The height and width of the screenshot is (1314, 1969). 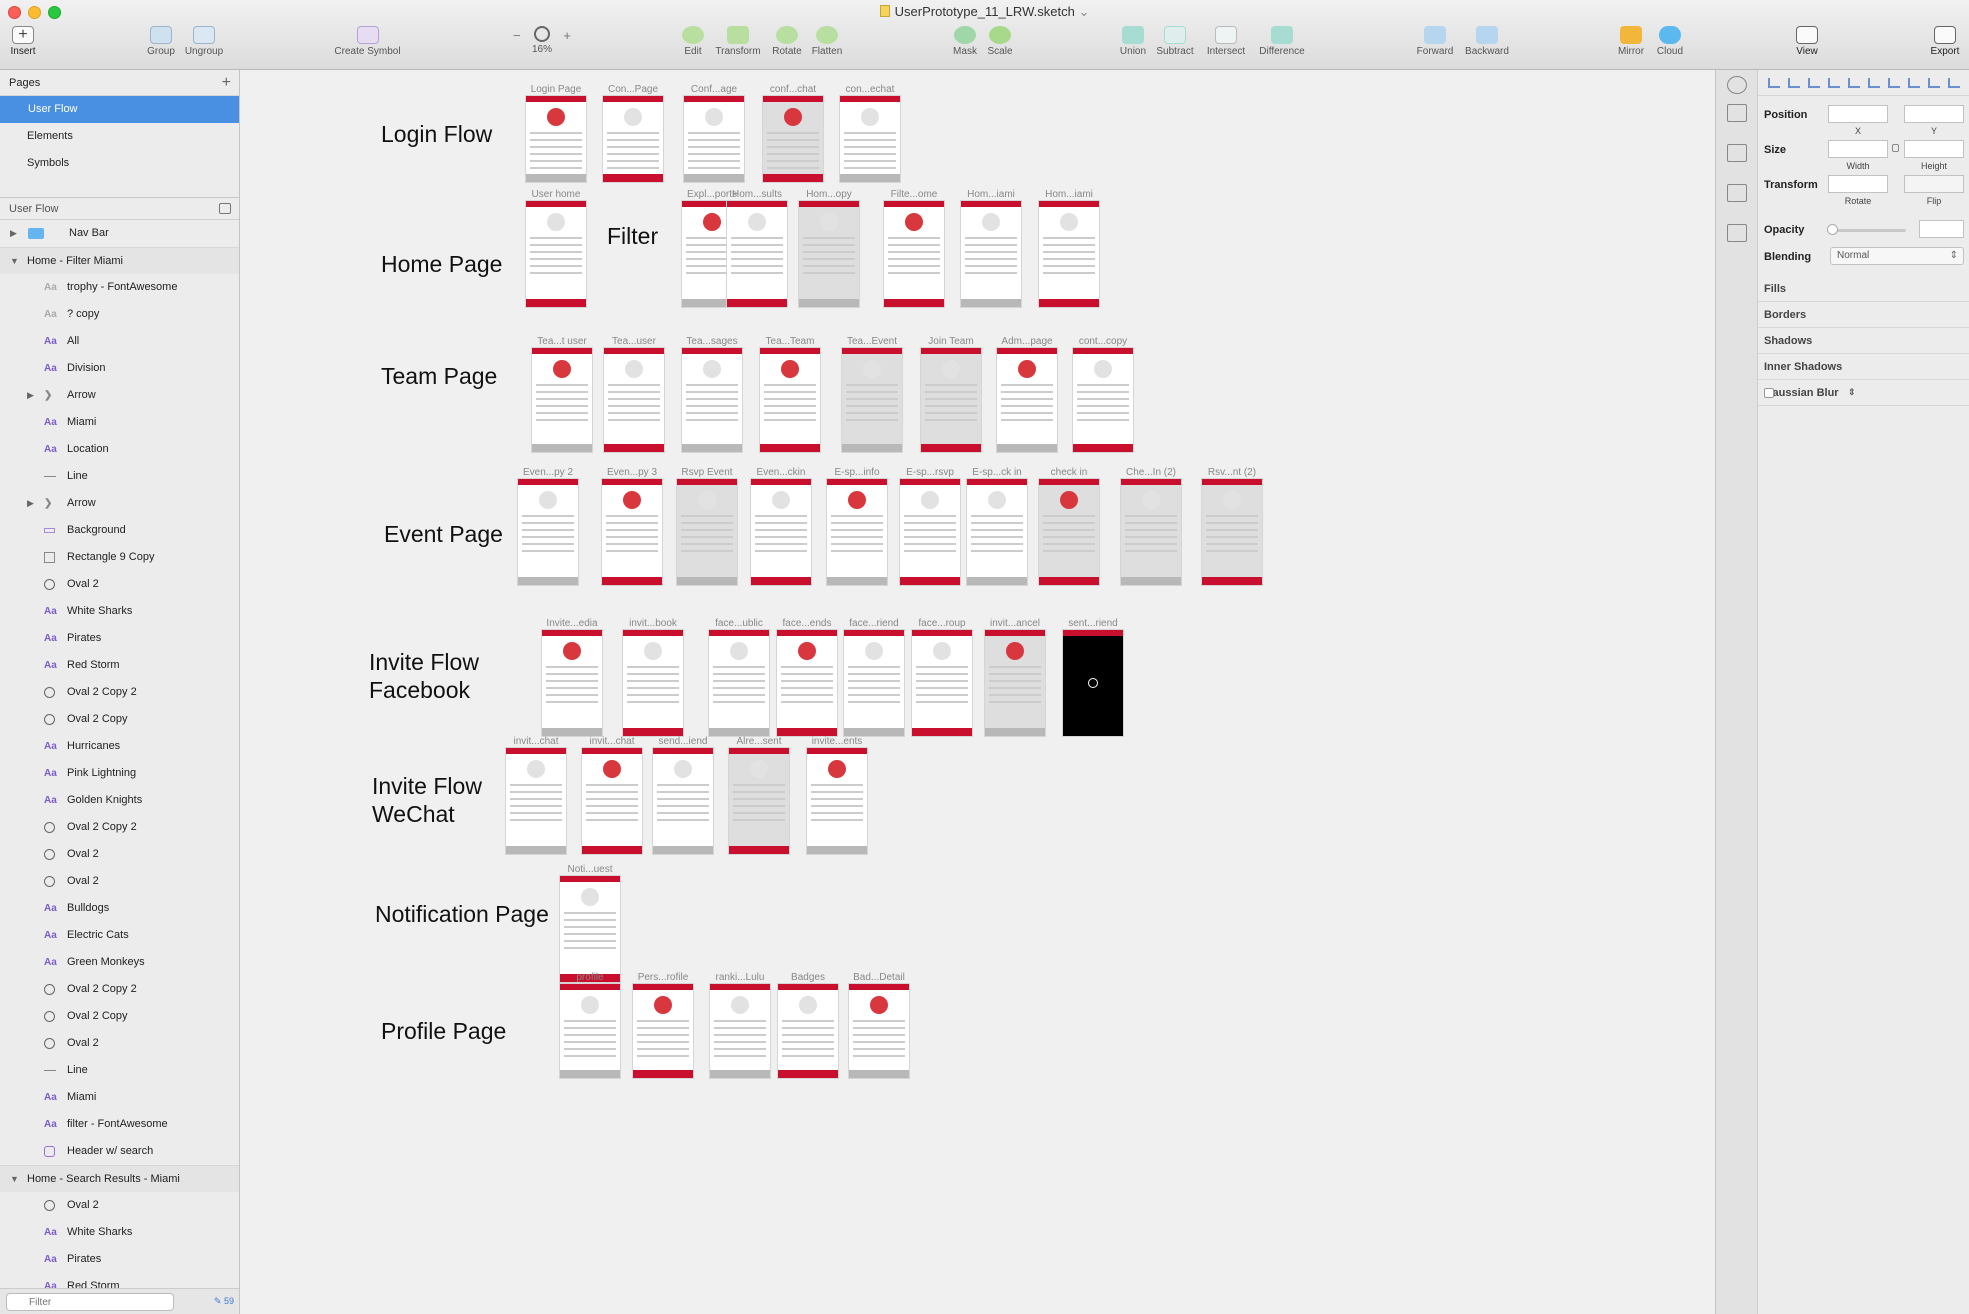 I want to click on layer-row: Aa White Sharks, so click(x=119, y=1232).